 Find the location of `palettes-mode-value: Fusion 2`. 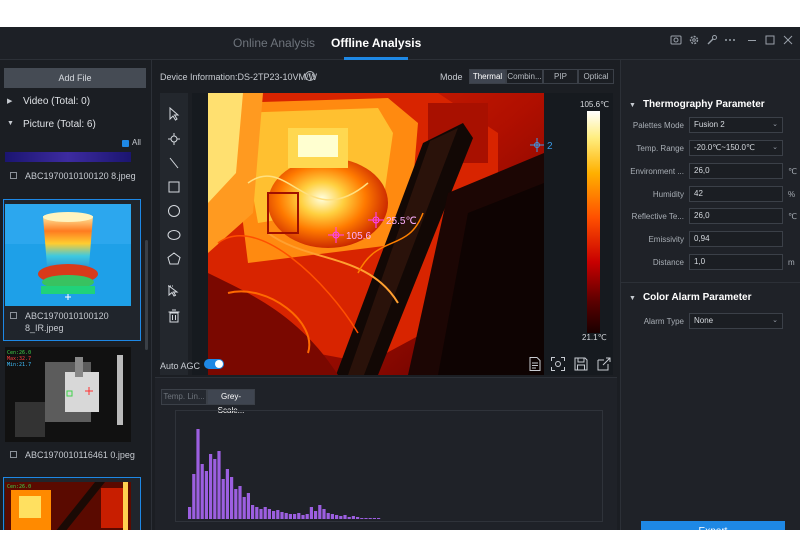

palettes-mode-value: Fusion 2 is located at coordinates (709, 124).